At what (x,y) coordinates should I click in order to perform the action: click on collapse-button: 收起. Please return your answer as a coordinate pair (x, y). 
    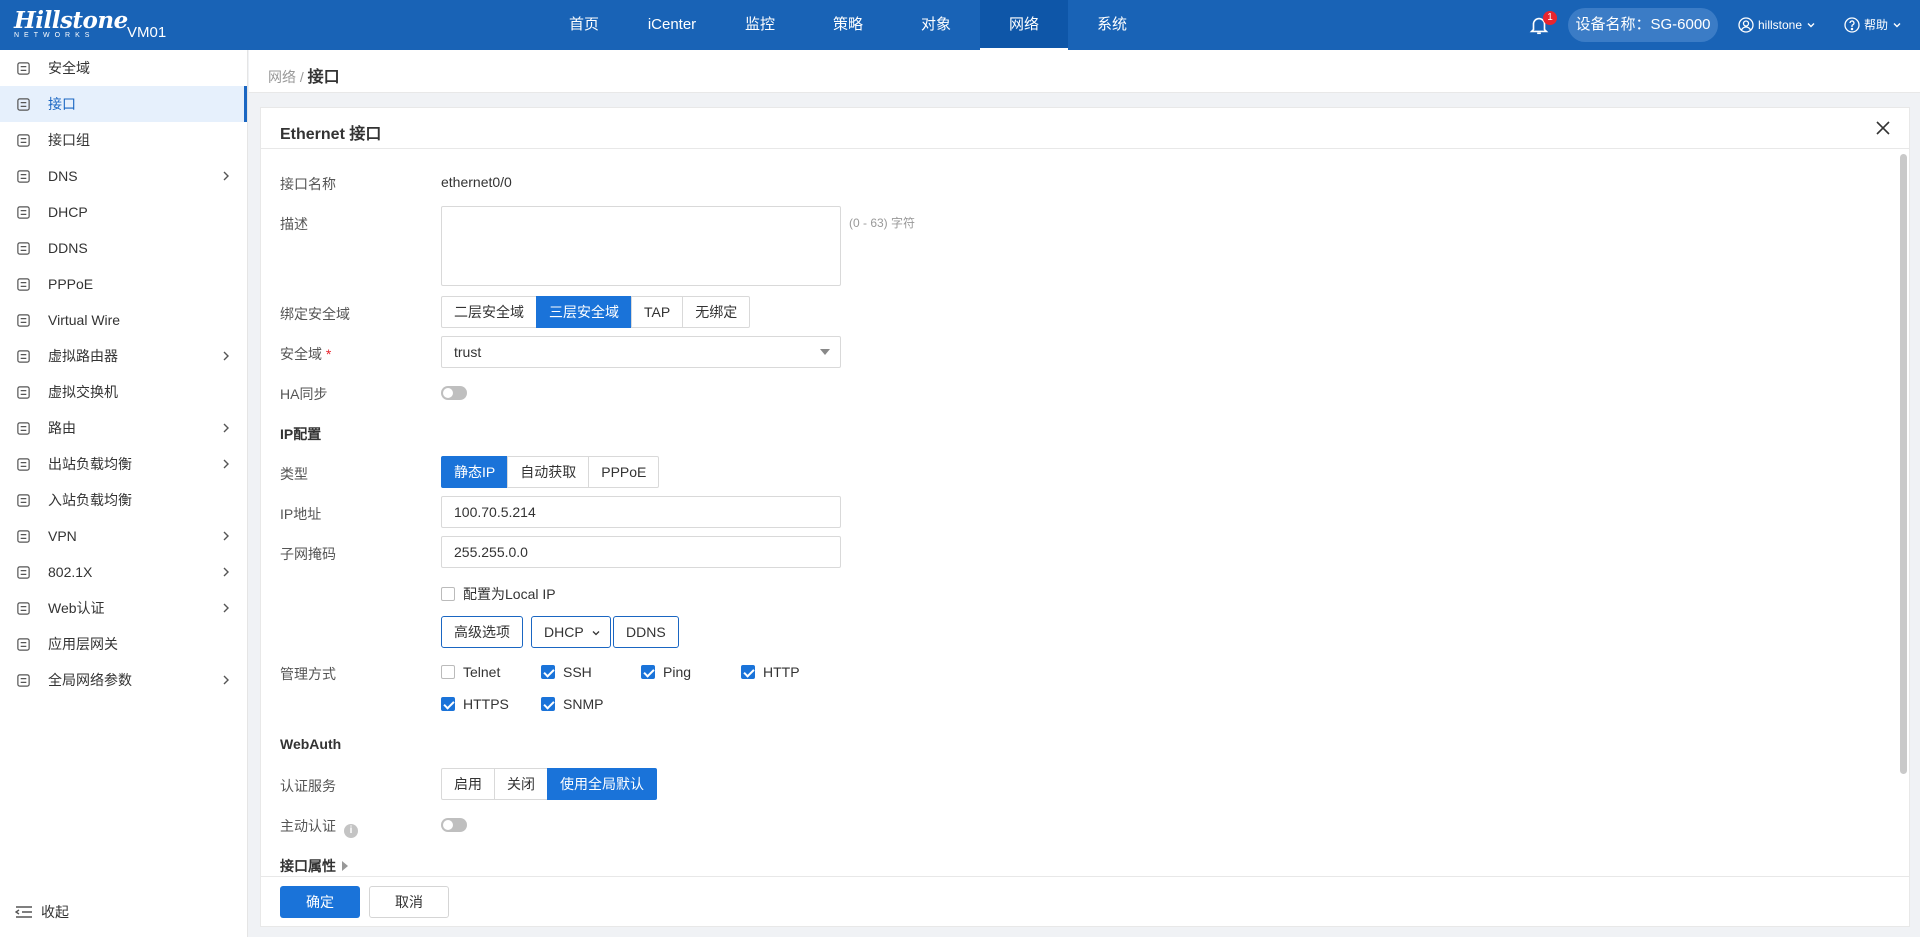
    Looking at the image, I should click on (42, 912).